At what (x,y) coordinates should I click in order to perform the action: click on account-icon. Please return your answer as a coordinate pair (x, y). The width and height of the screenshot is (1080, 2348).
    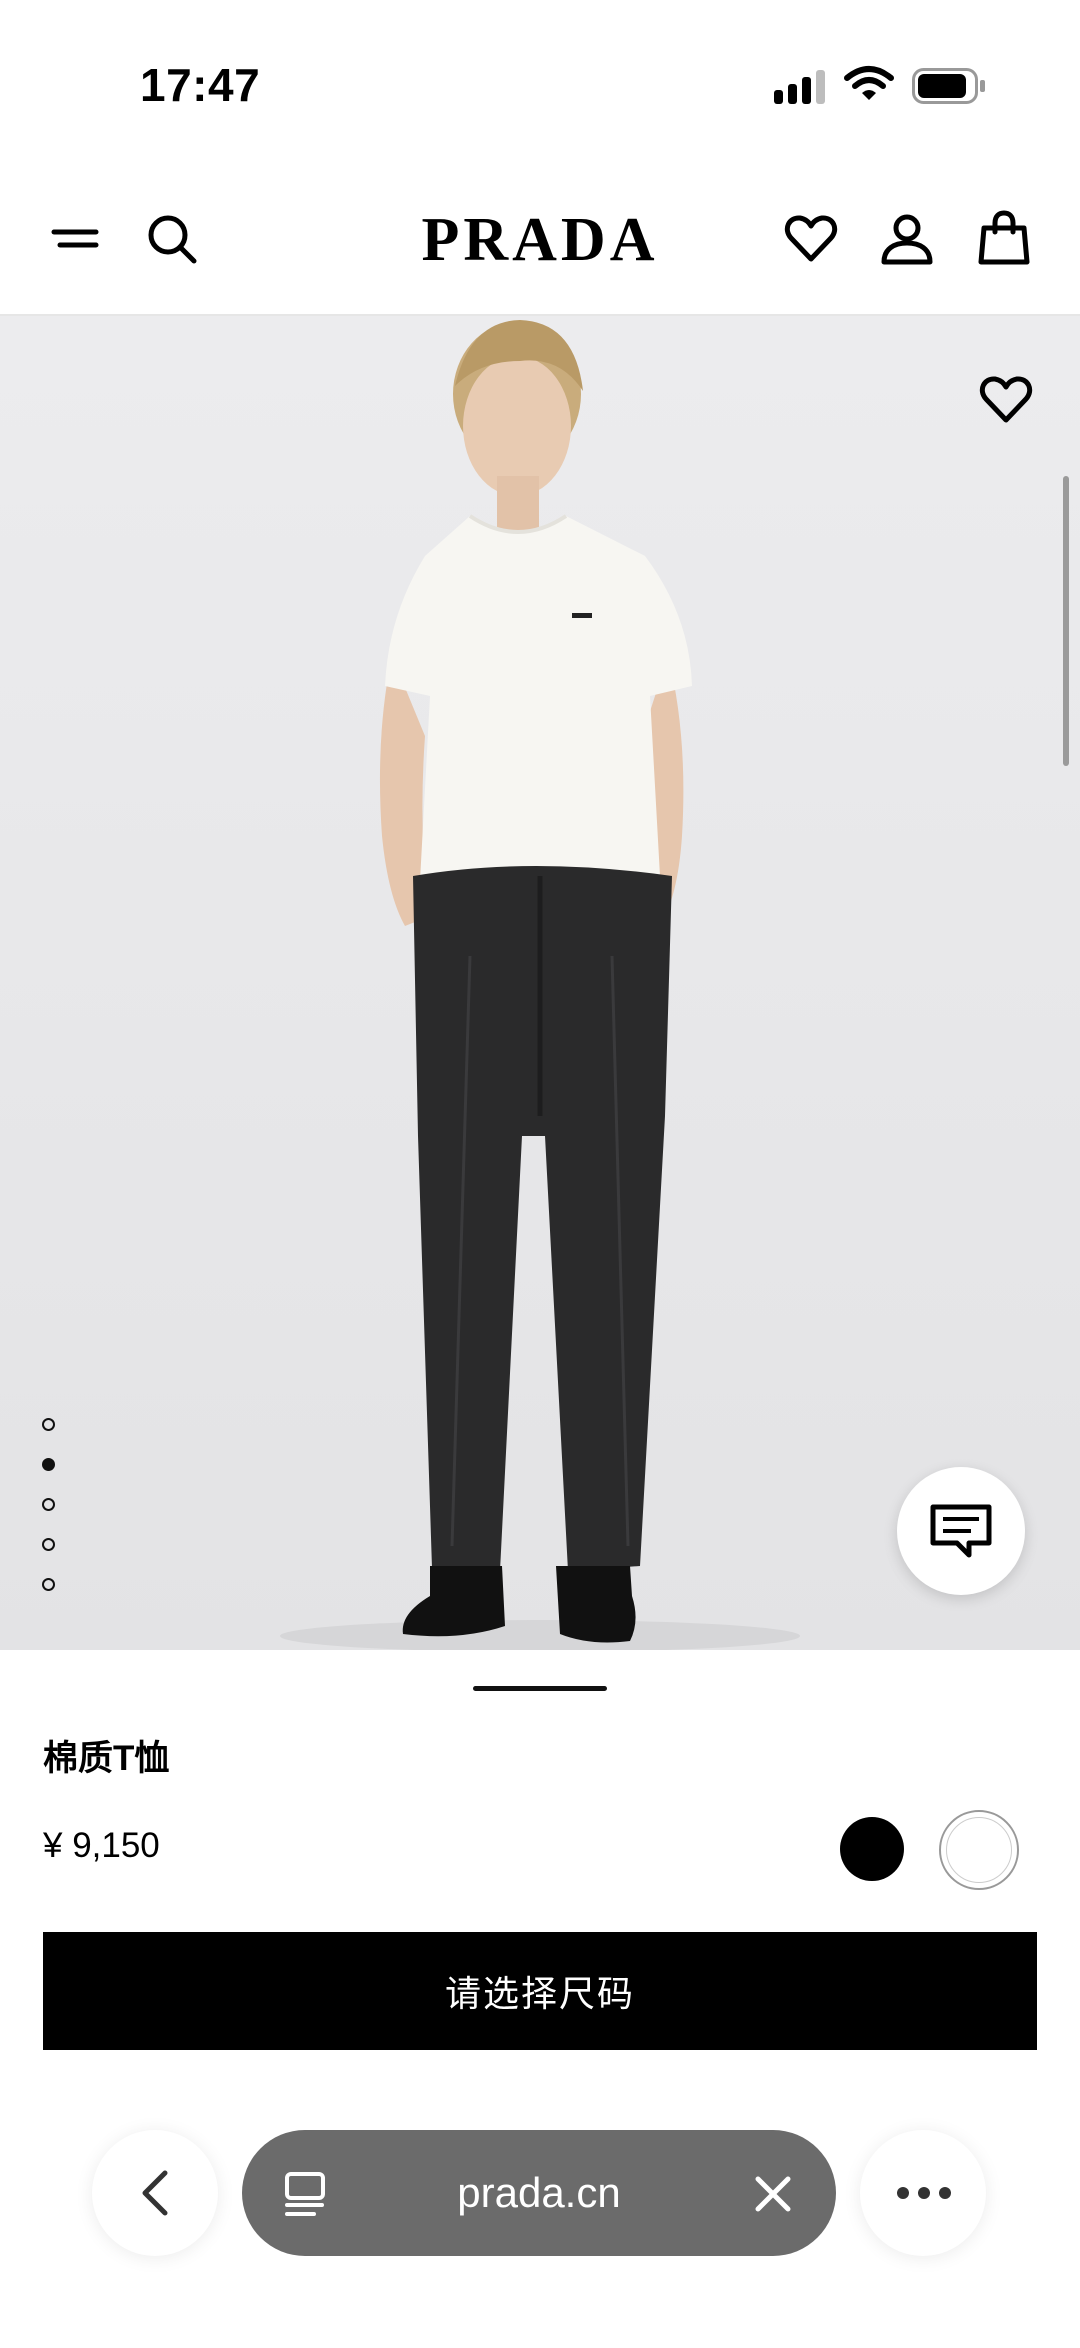
    Looking at the image, I should click on (907, 239).